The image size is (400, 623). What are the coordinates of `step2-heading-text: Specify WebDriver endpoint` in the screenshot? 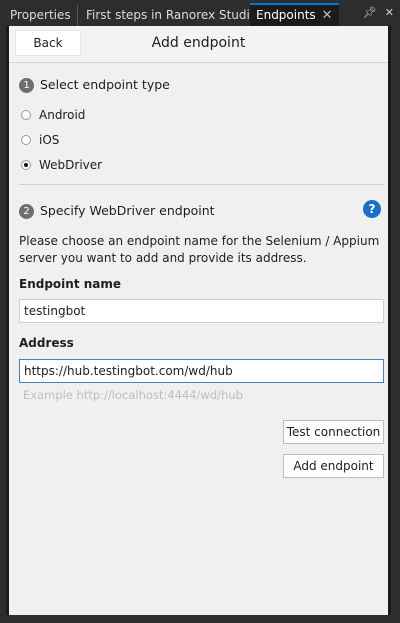 It's located at (127, 210).